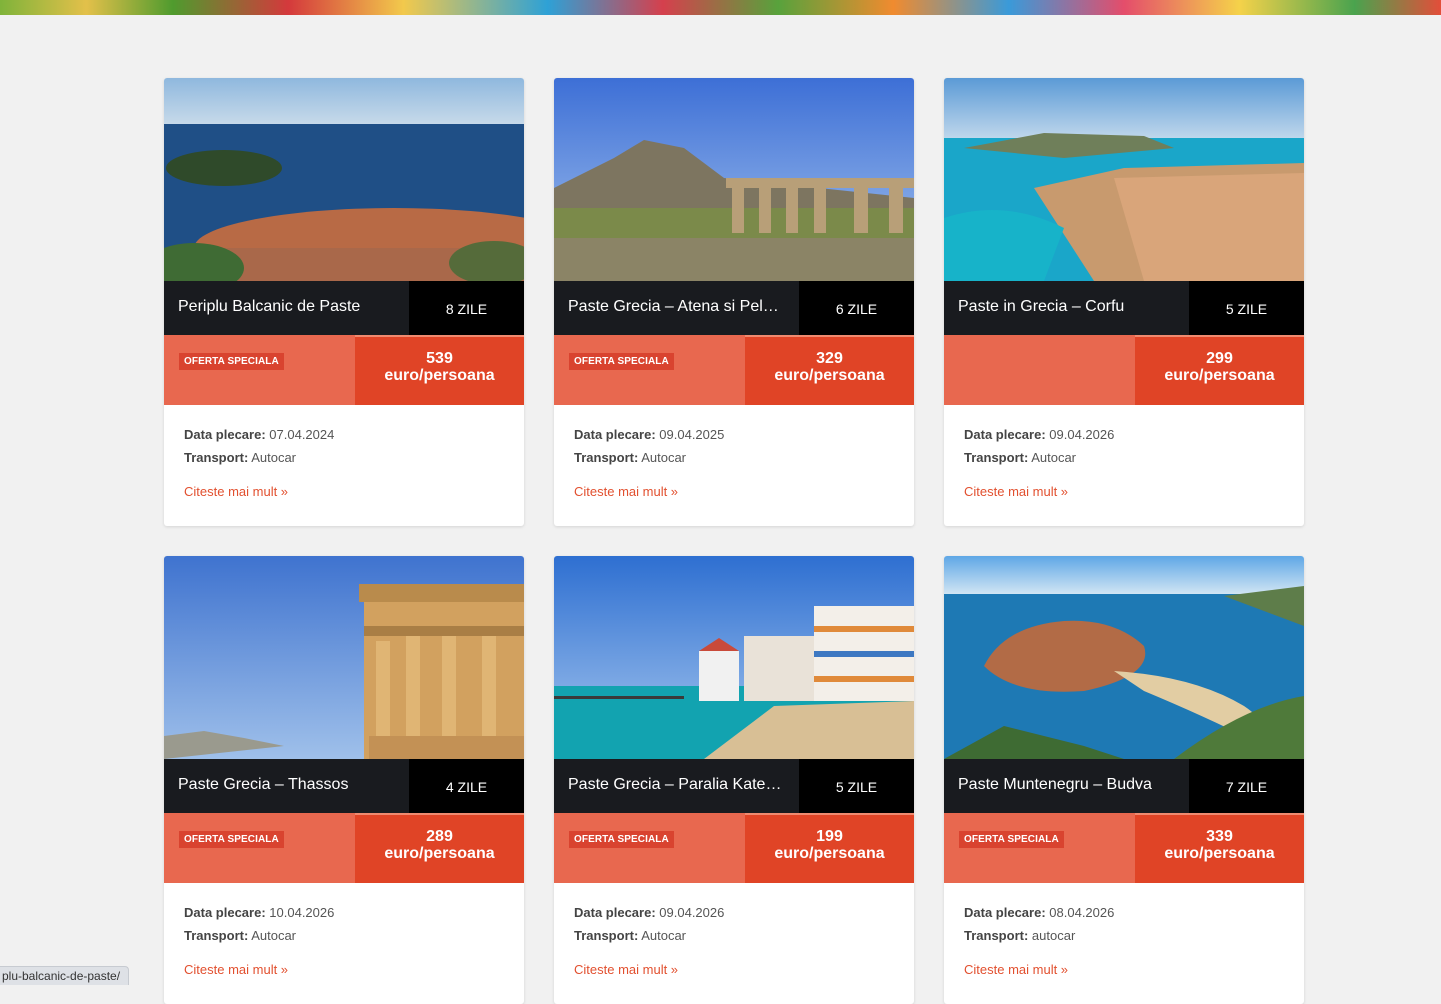 This screenshot has height=1004, width=1441. Describe the element at coordinates (302, 434) in the screenshot. I see `departure-date: 07.04.2024` at that location.